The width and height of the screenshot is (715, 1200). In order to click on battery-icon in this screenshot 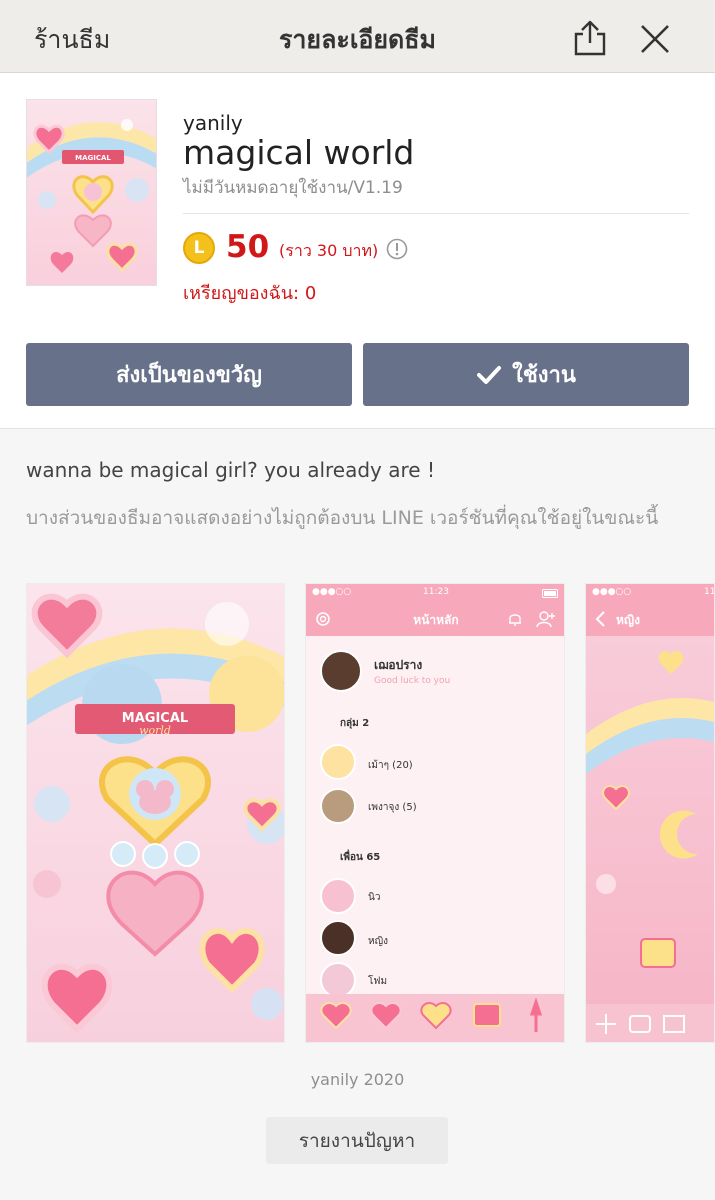, I will do `click(550, 593)`.